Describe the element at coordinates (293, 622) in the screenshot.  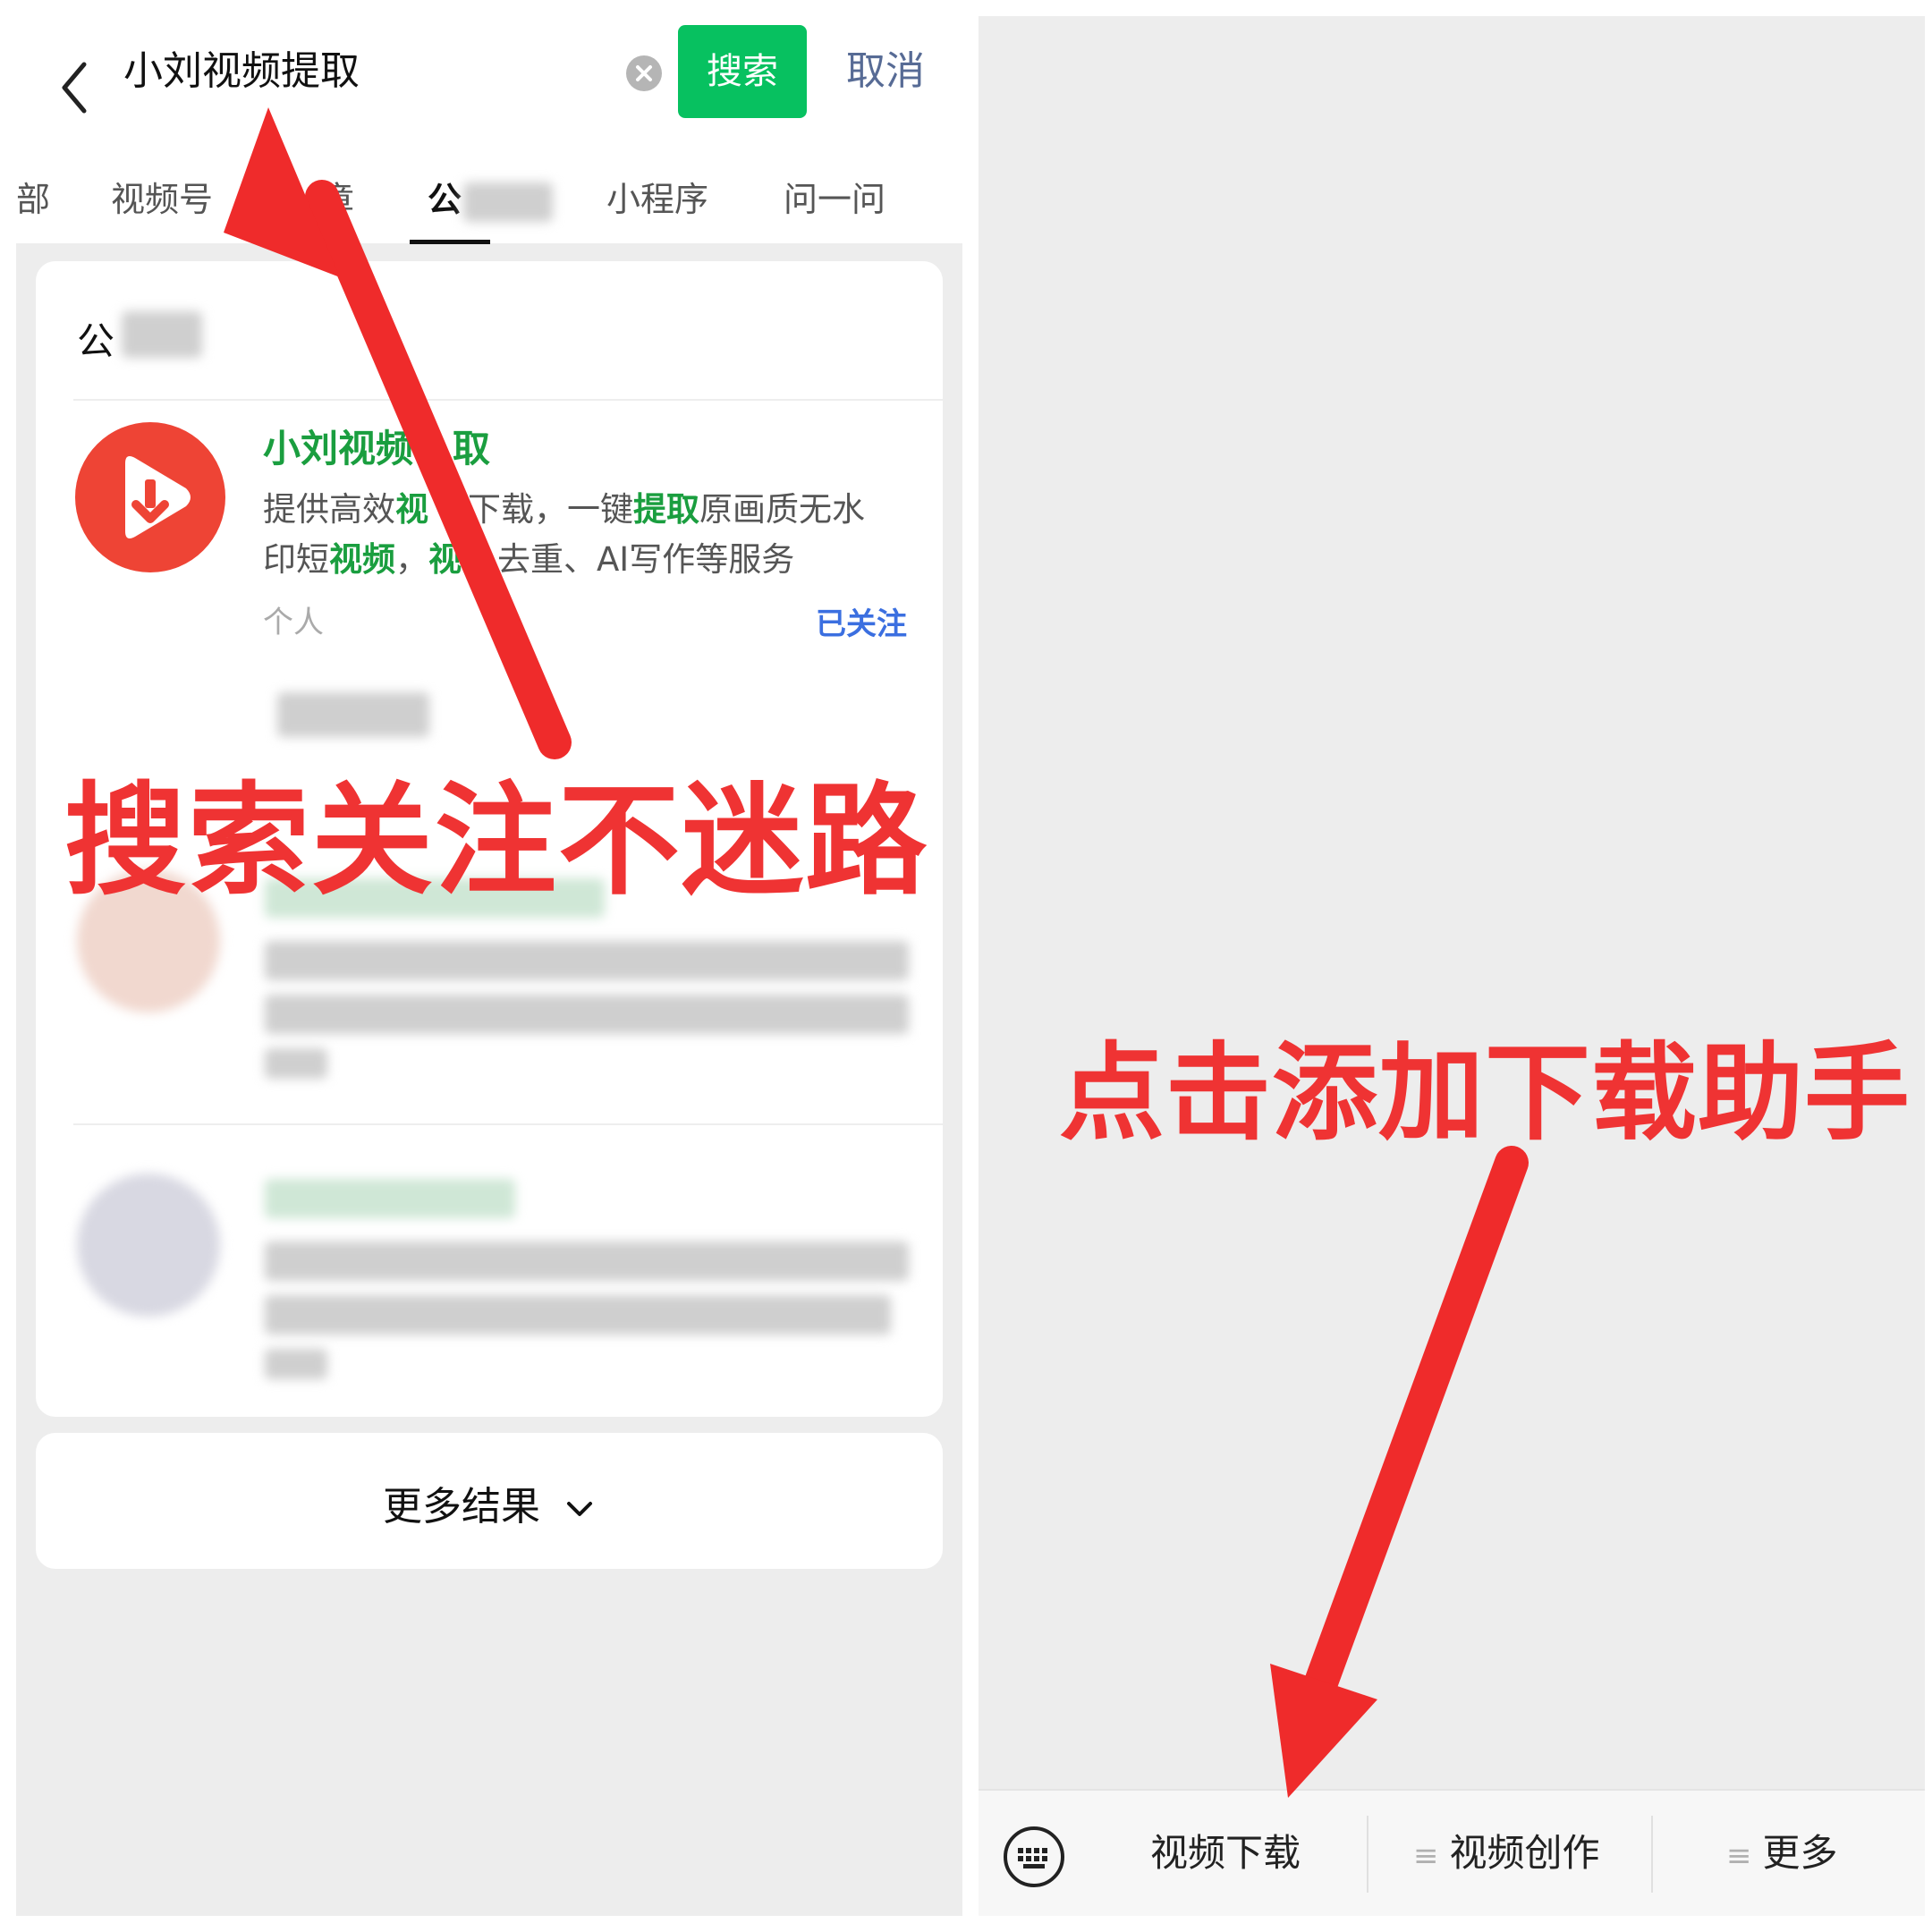
I see `account-type: 个人` at that location.